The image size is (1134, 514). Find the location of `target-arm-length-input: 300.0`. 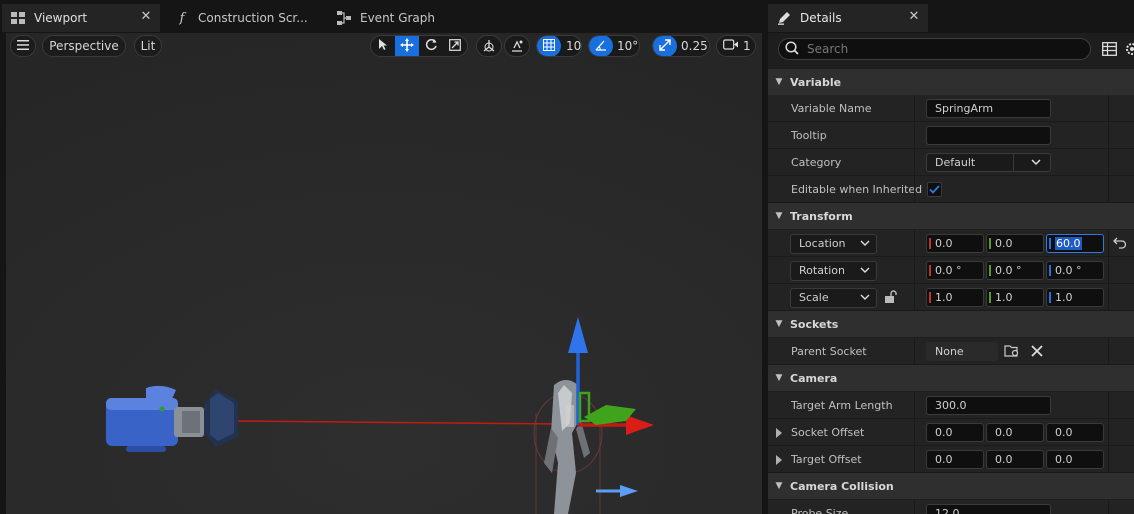

target-arm-length-input: 300.0 is located at coordinates (988, 405).